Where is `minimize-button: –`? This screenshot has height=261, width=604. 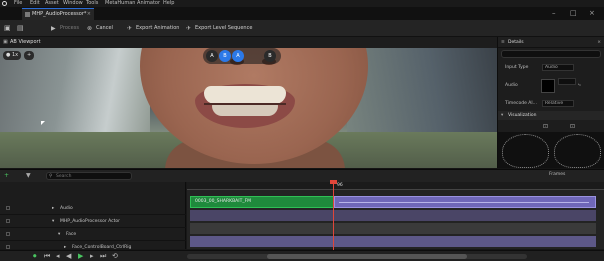
minimize-button: – is located at coordinates (554, 13).